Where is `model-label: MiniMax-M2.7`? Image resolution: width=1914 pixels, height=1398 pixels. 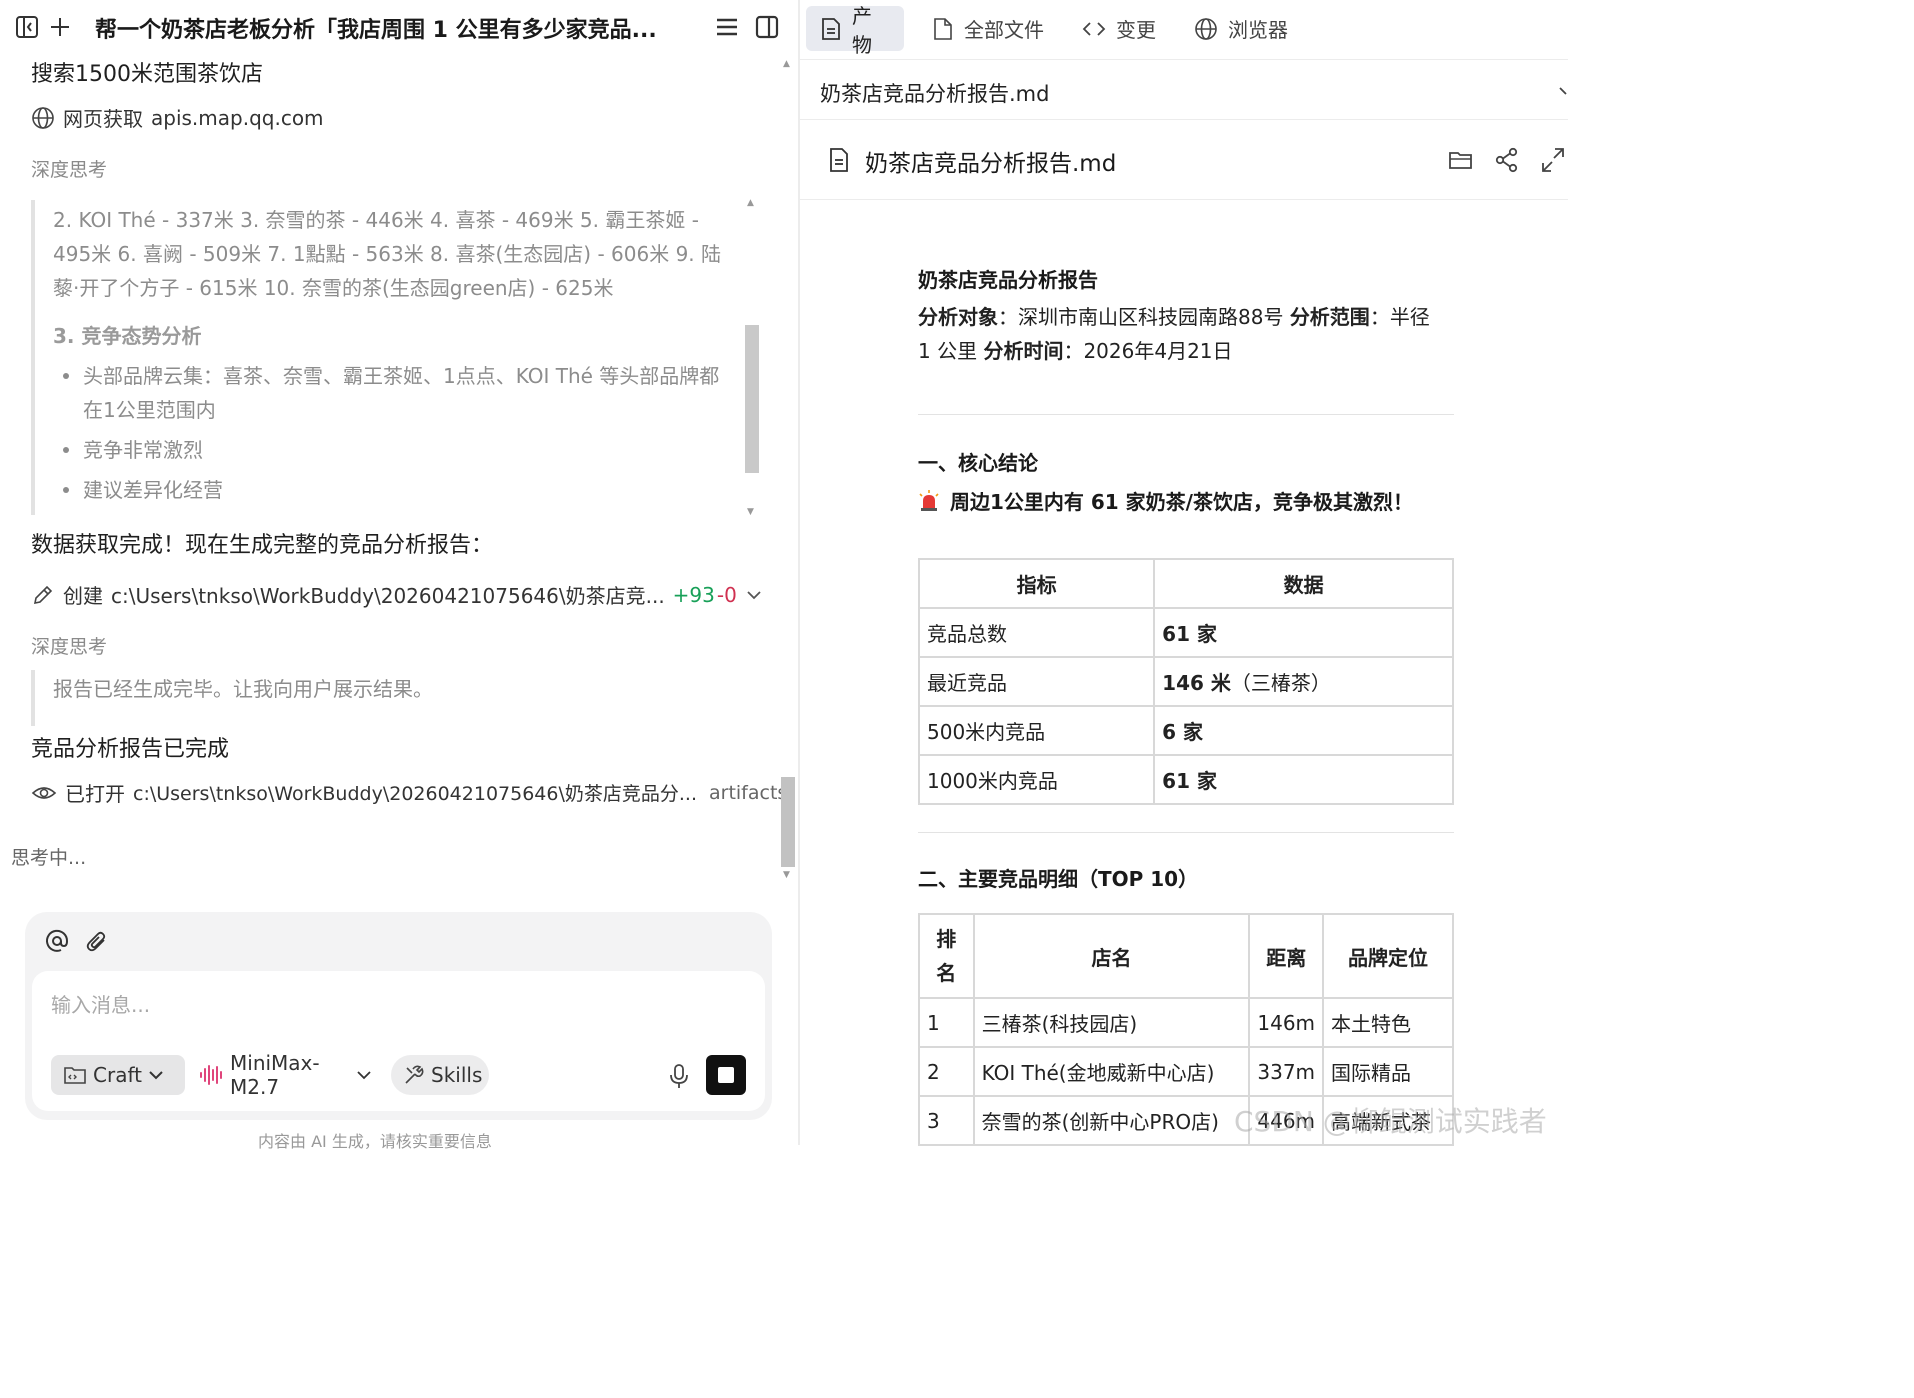 model-label: MiniMax-M2.7 is located at coordinates (275, 1075).